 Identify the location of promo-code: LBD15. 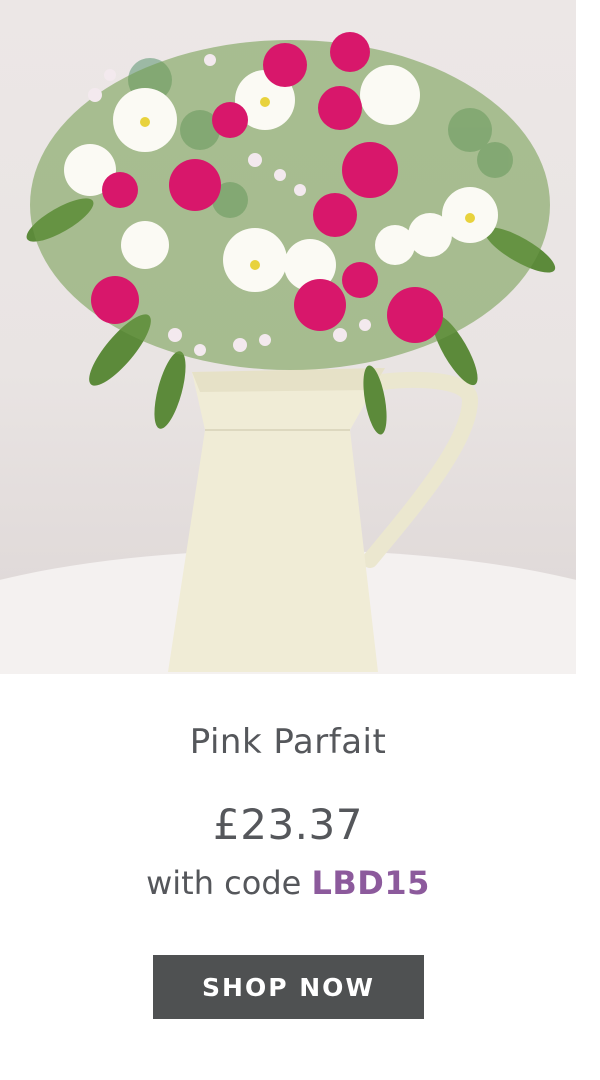
(370, 883).